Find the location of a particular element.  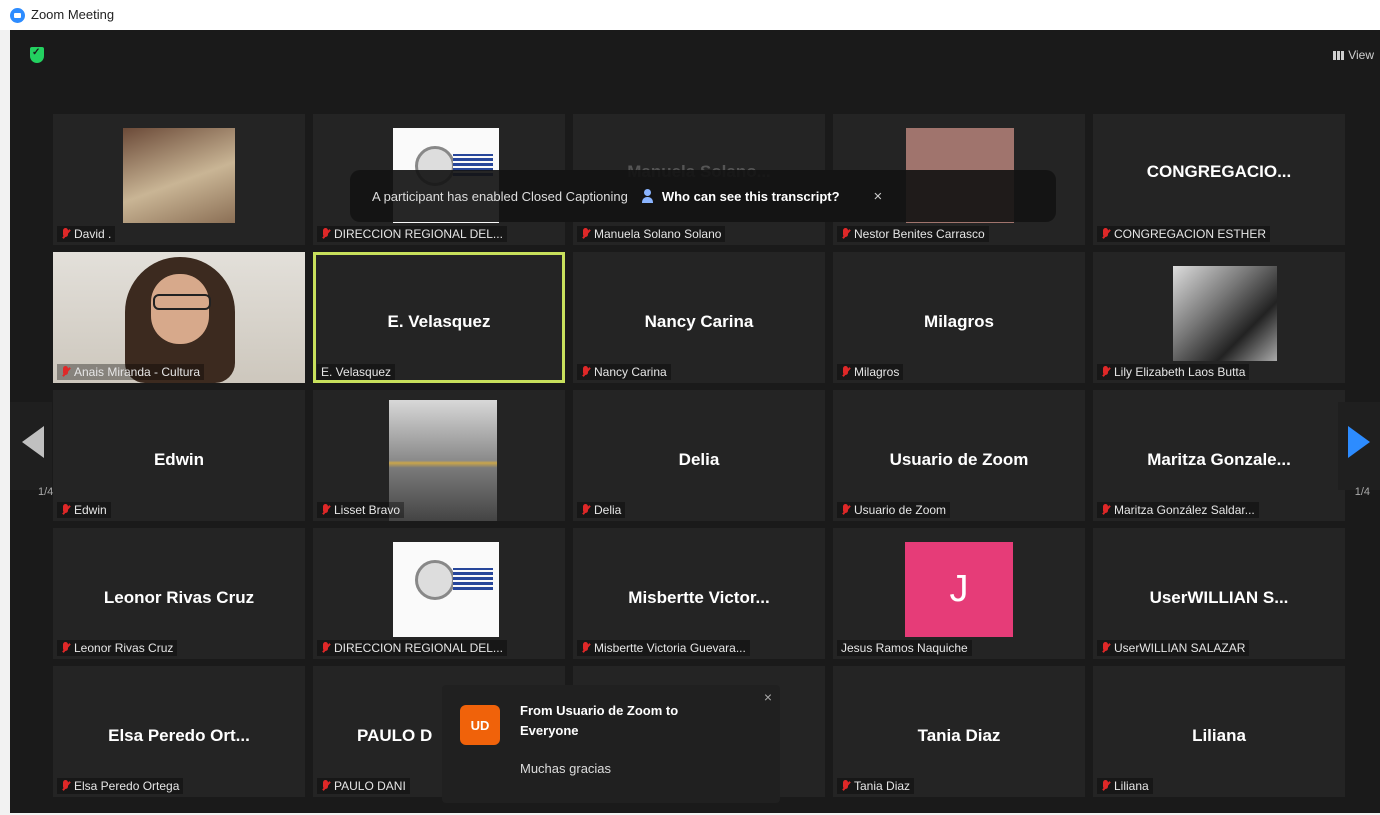

participant-tile: Liliana Liliana is located at coordinates (1219, 731).